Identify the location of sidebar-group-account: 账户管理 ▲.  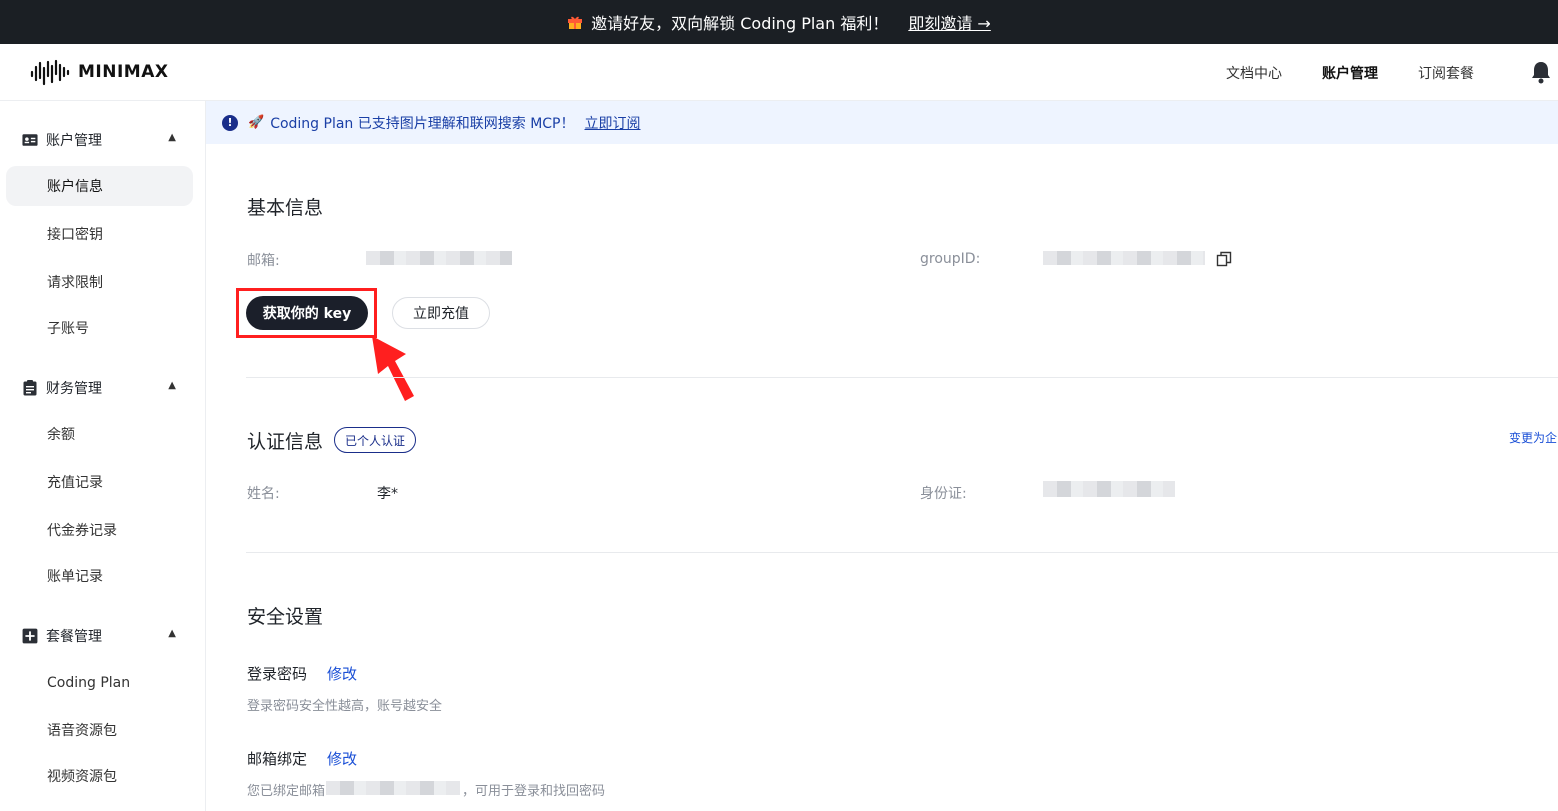
(102, 140).